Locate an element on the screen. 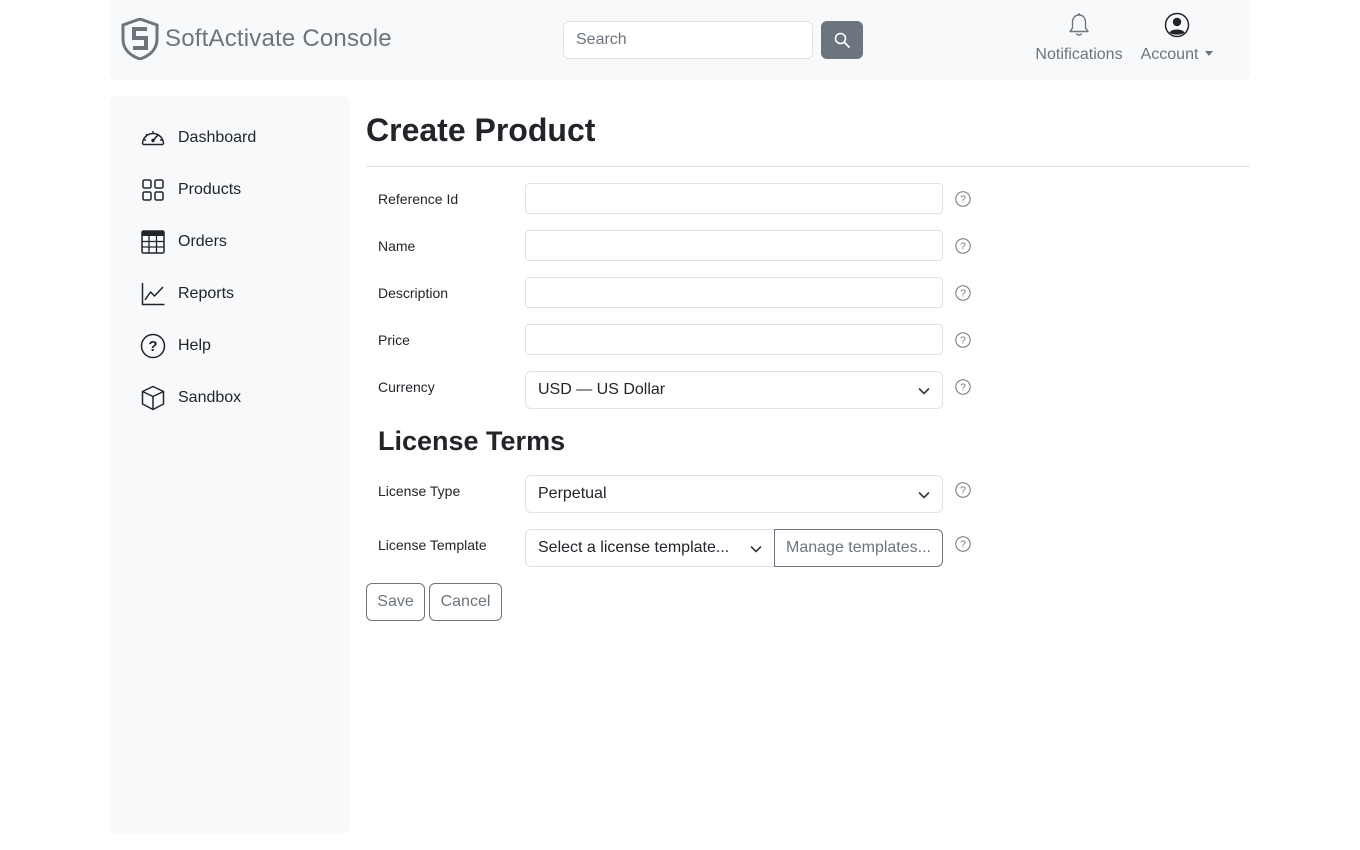  sidebar-item-label: Reports is located at coordinates (206, 293).